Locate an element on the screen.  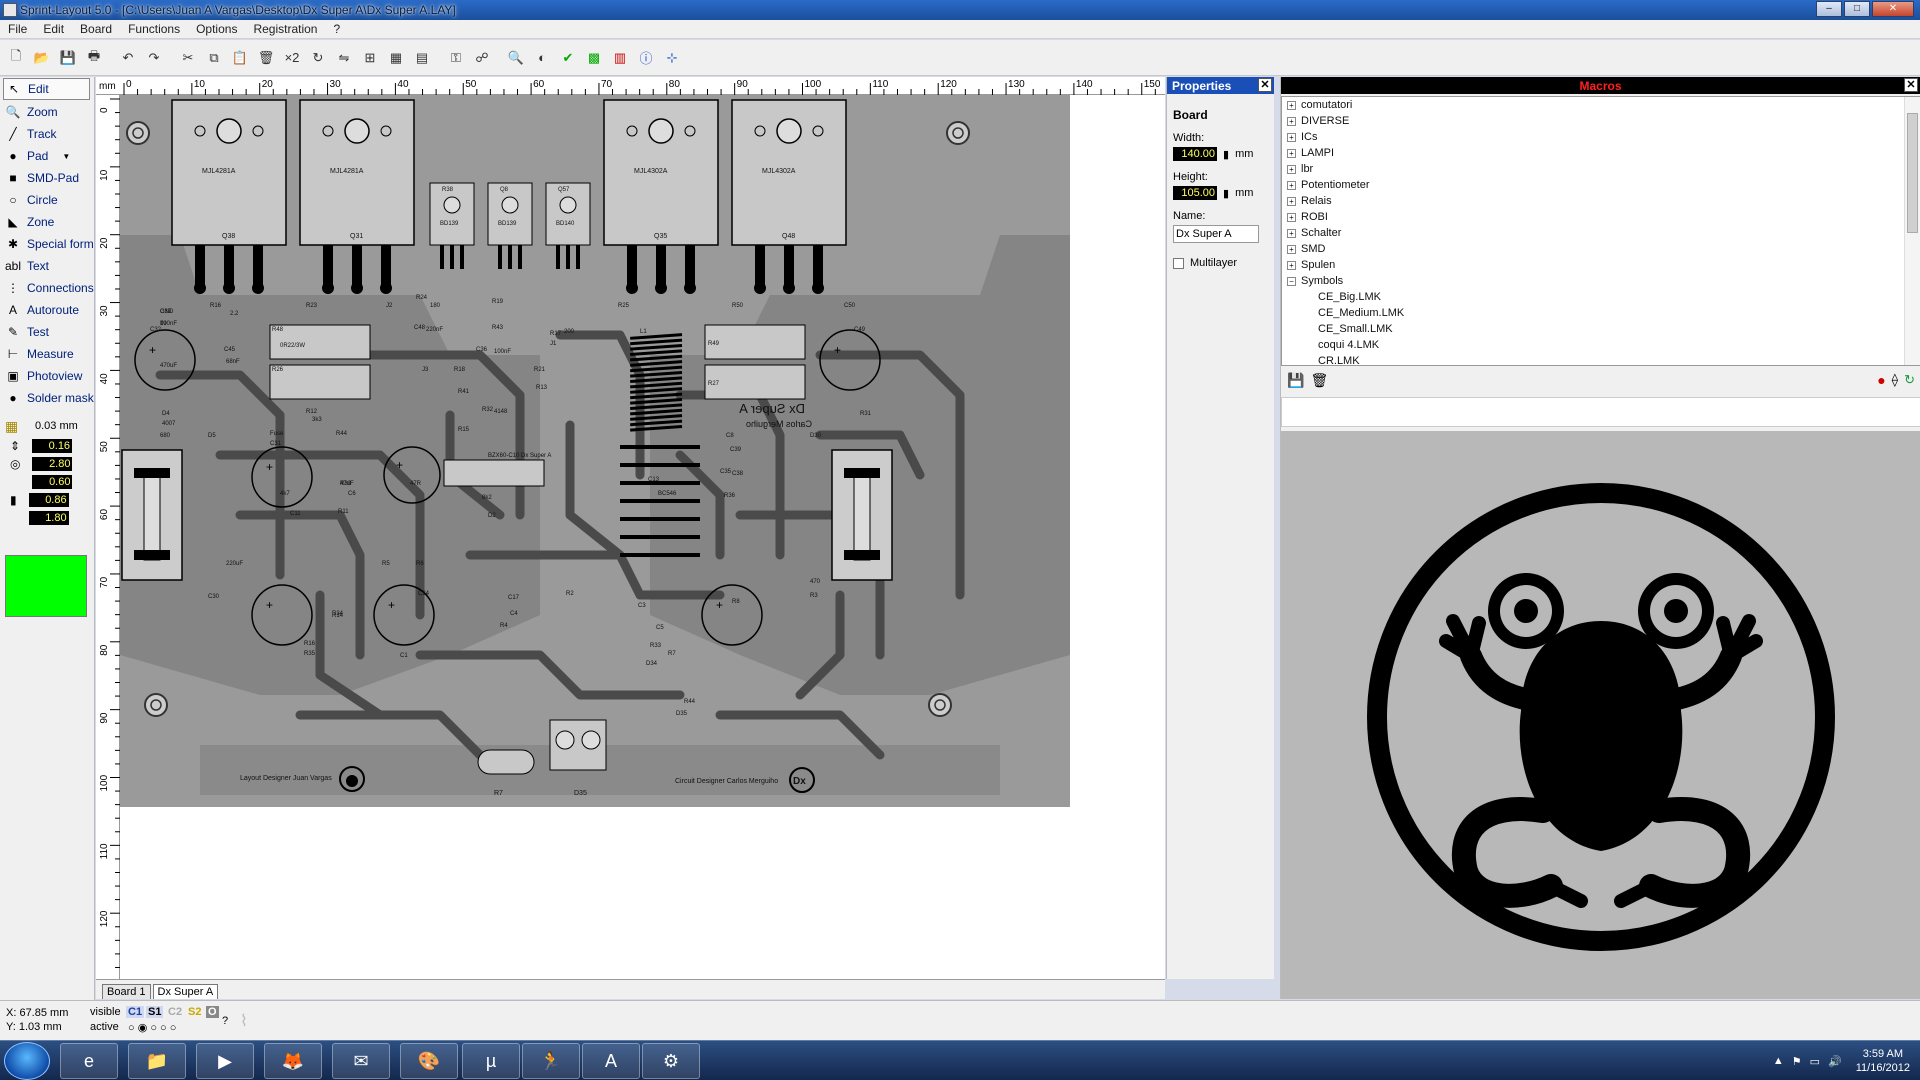
delete-macro-icon: 🗑 is located at coordinates (1319, 380).